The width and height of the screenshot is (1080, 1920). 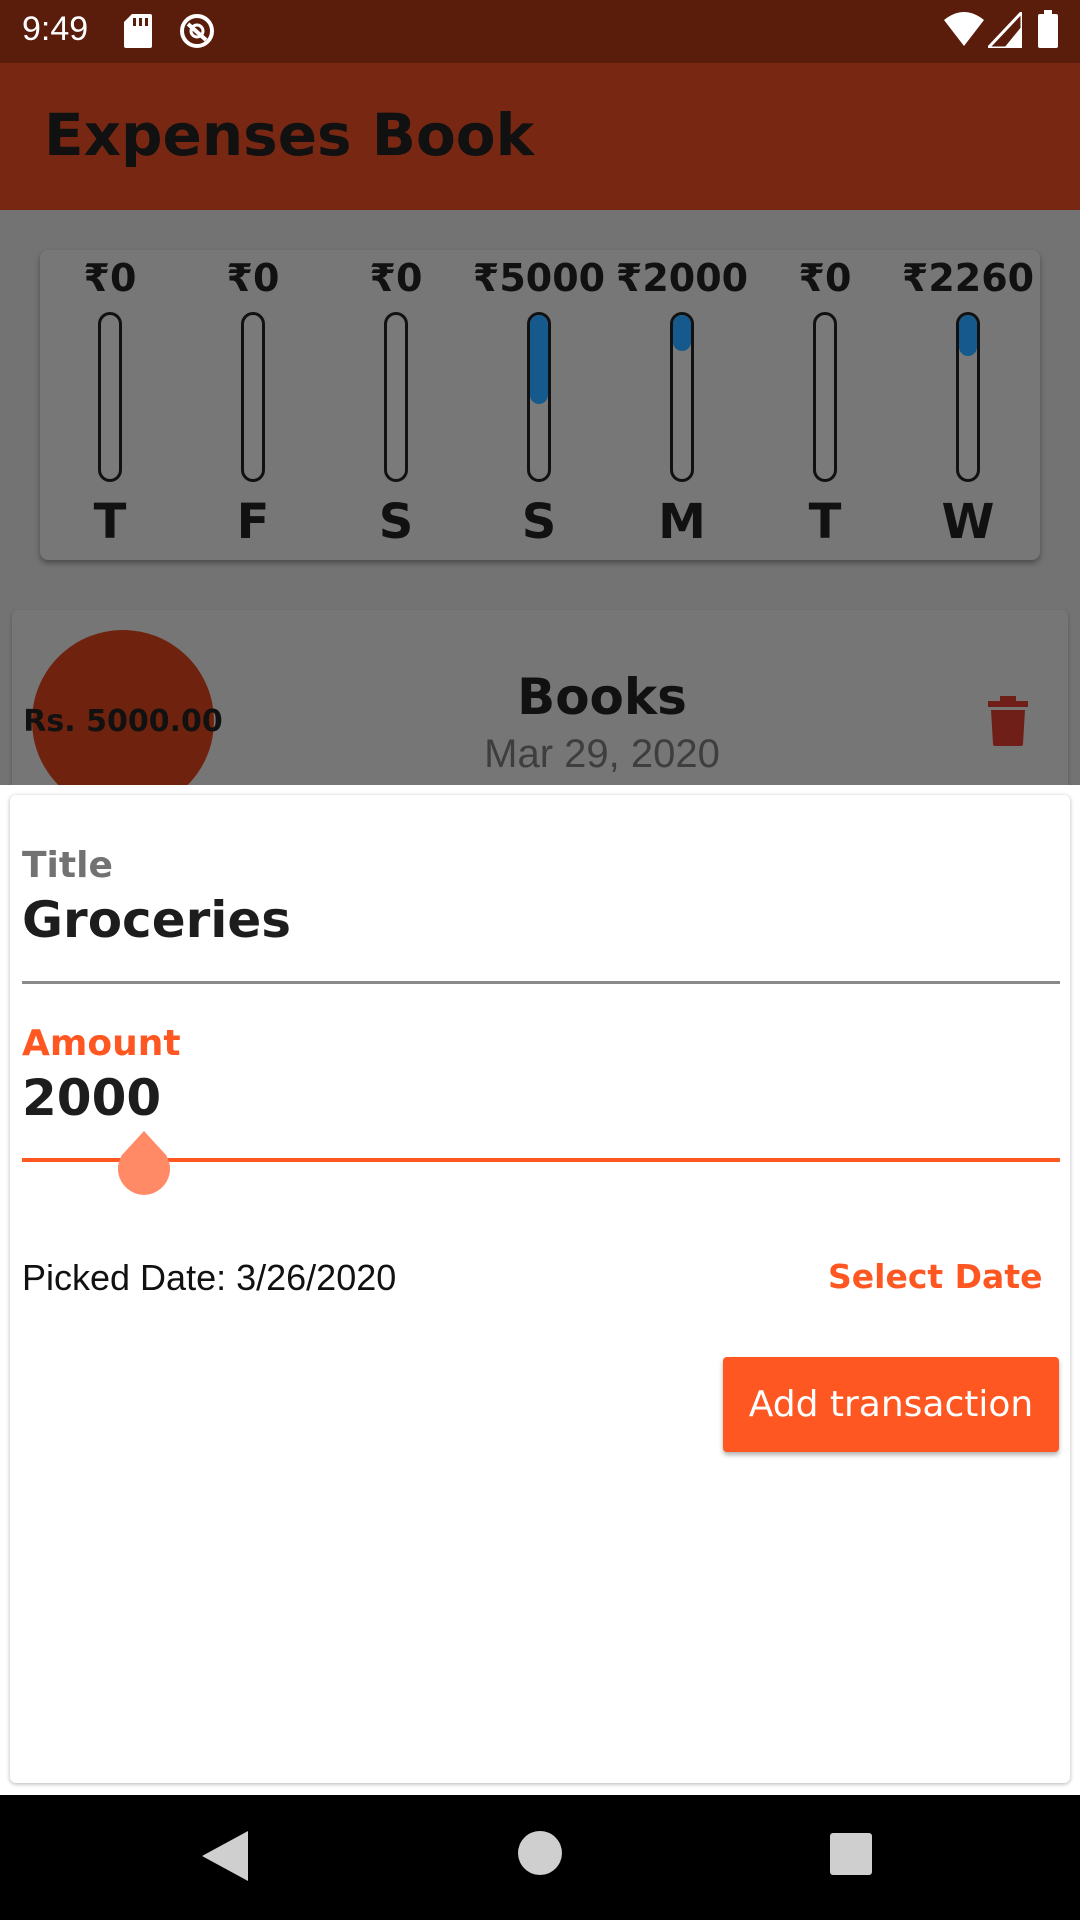 I want to click on status-bar: 9:49, so click(x=540, y=31).